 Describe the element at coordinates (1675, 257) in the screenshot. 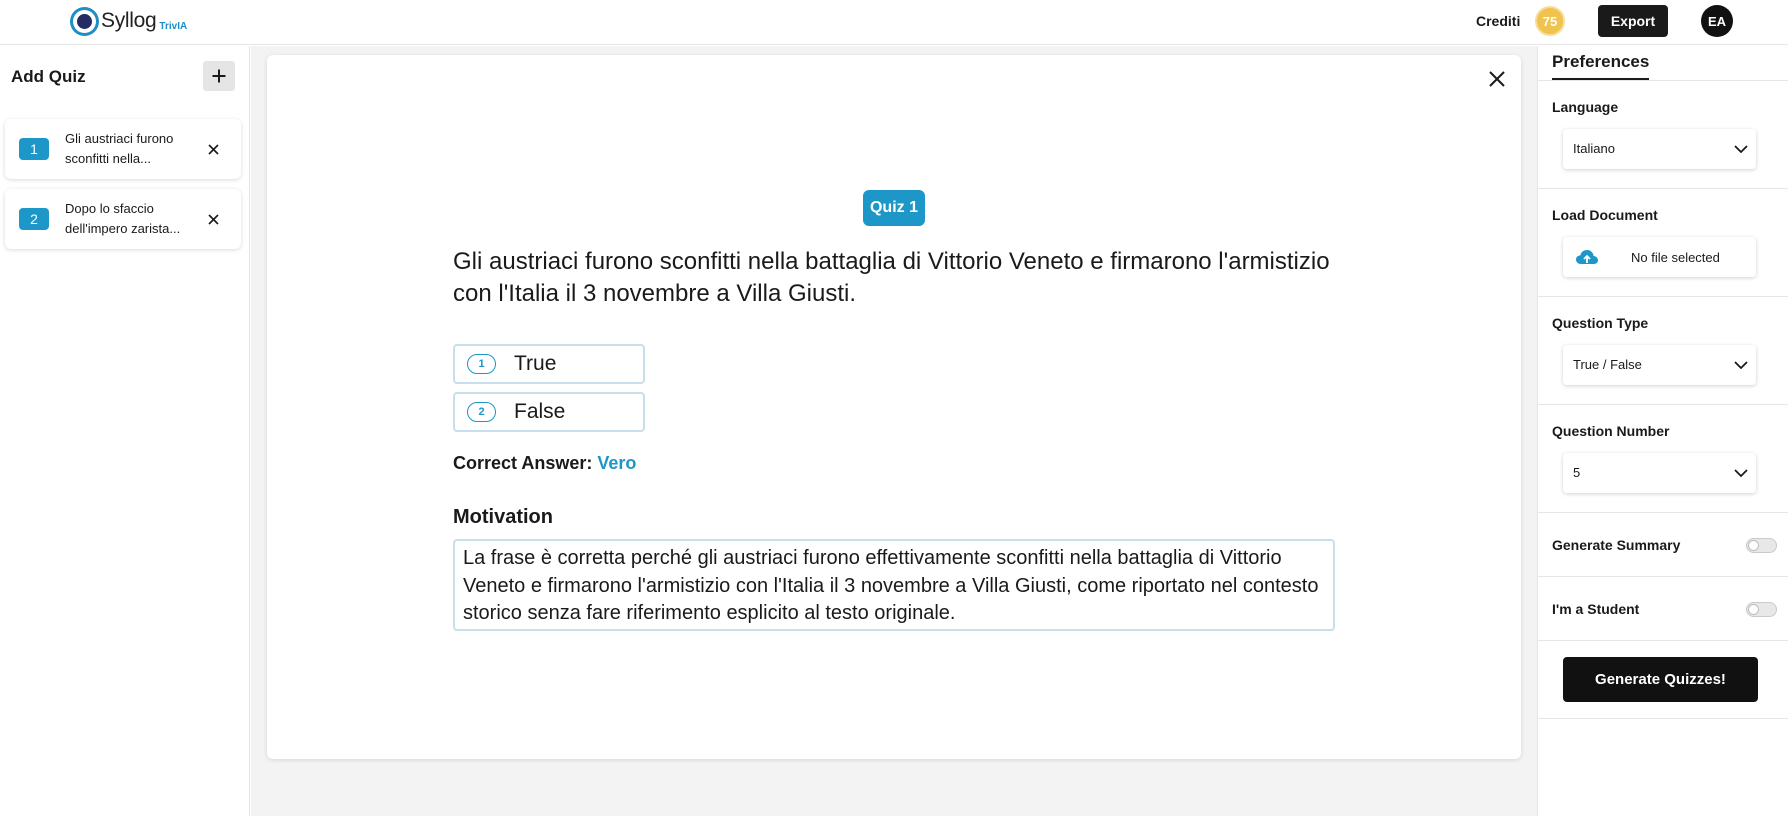

I see `file-status-text: No file selected` at that location.